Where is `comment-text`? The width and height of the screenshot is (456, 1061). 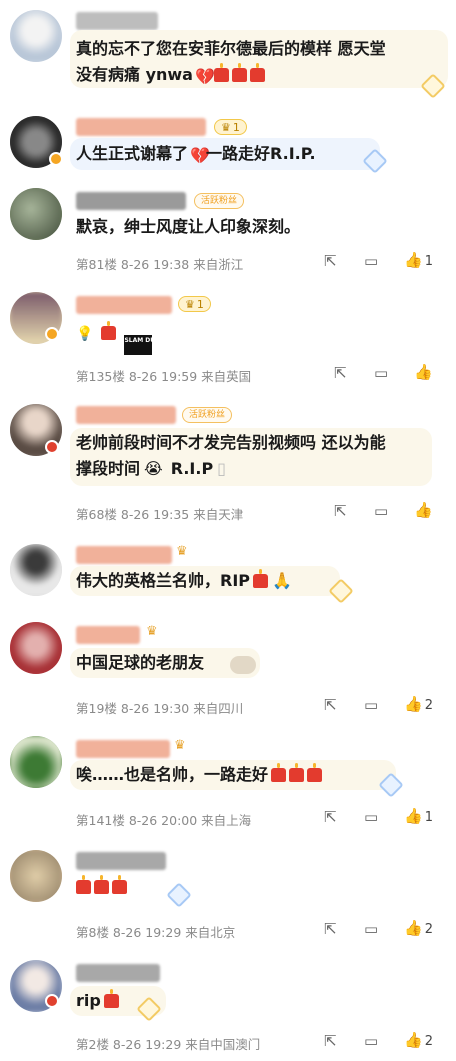 comment-text is located at coordinates (101, 887).